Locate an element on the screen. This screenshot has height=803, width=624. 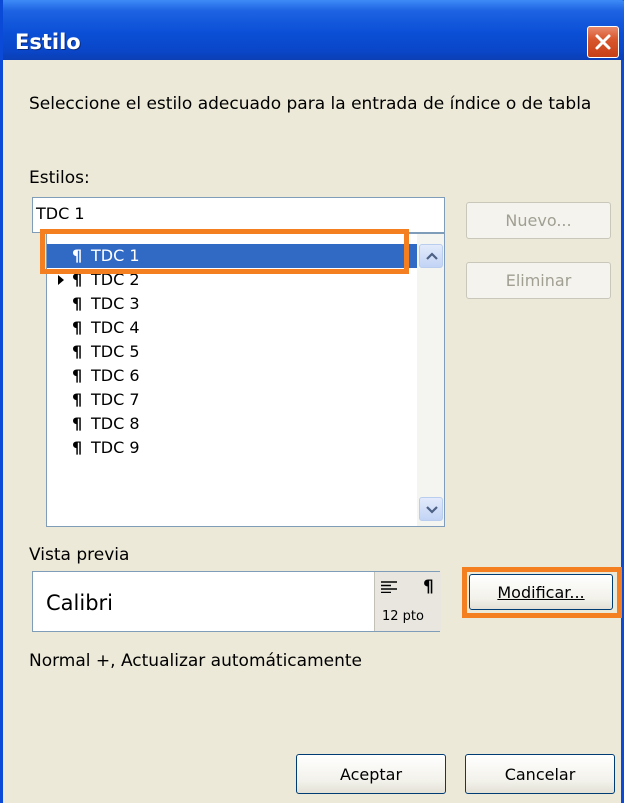
dialog-title: Estilo is located at coordinates (48, 42).